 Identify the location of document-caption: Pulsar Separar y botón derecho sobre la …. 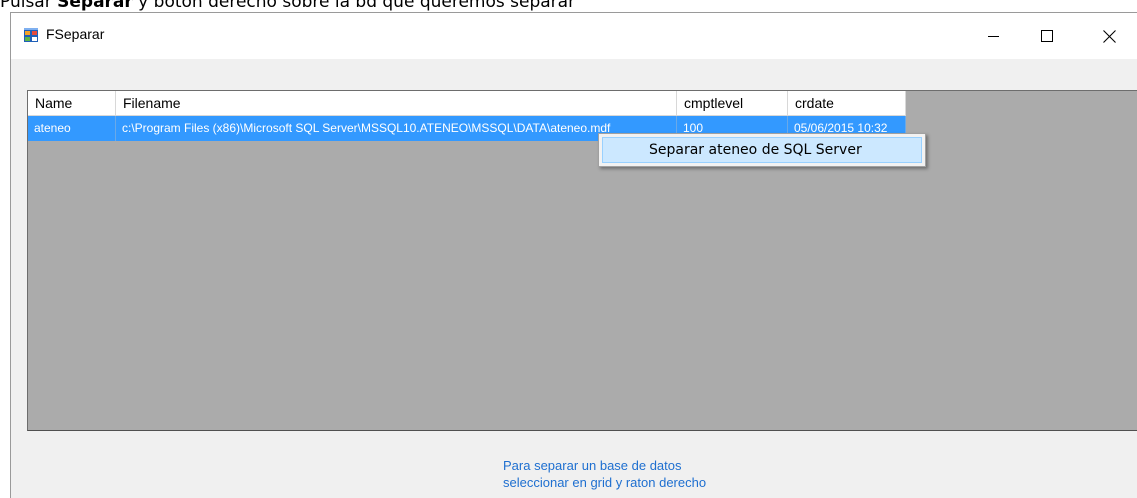
(568, 6).